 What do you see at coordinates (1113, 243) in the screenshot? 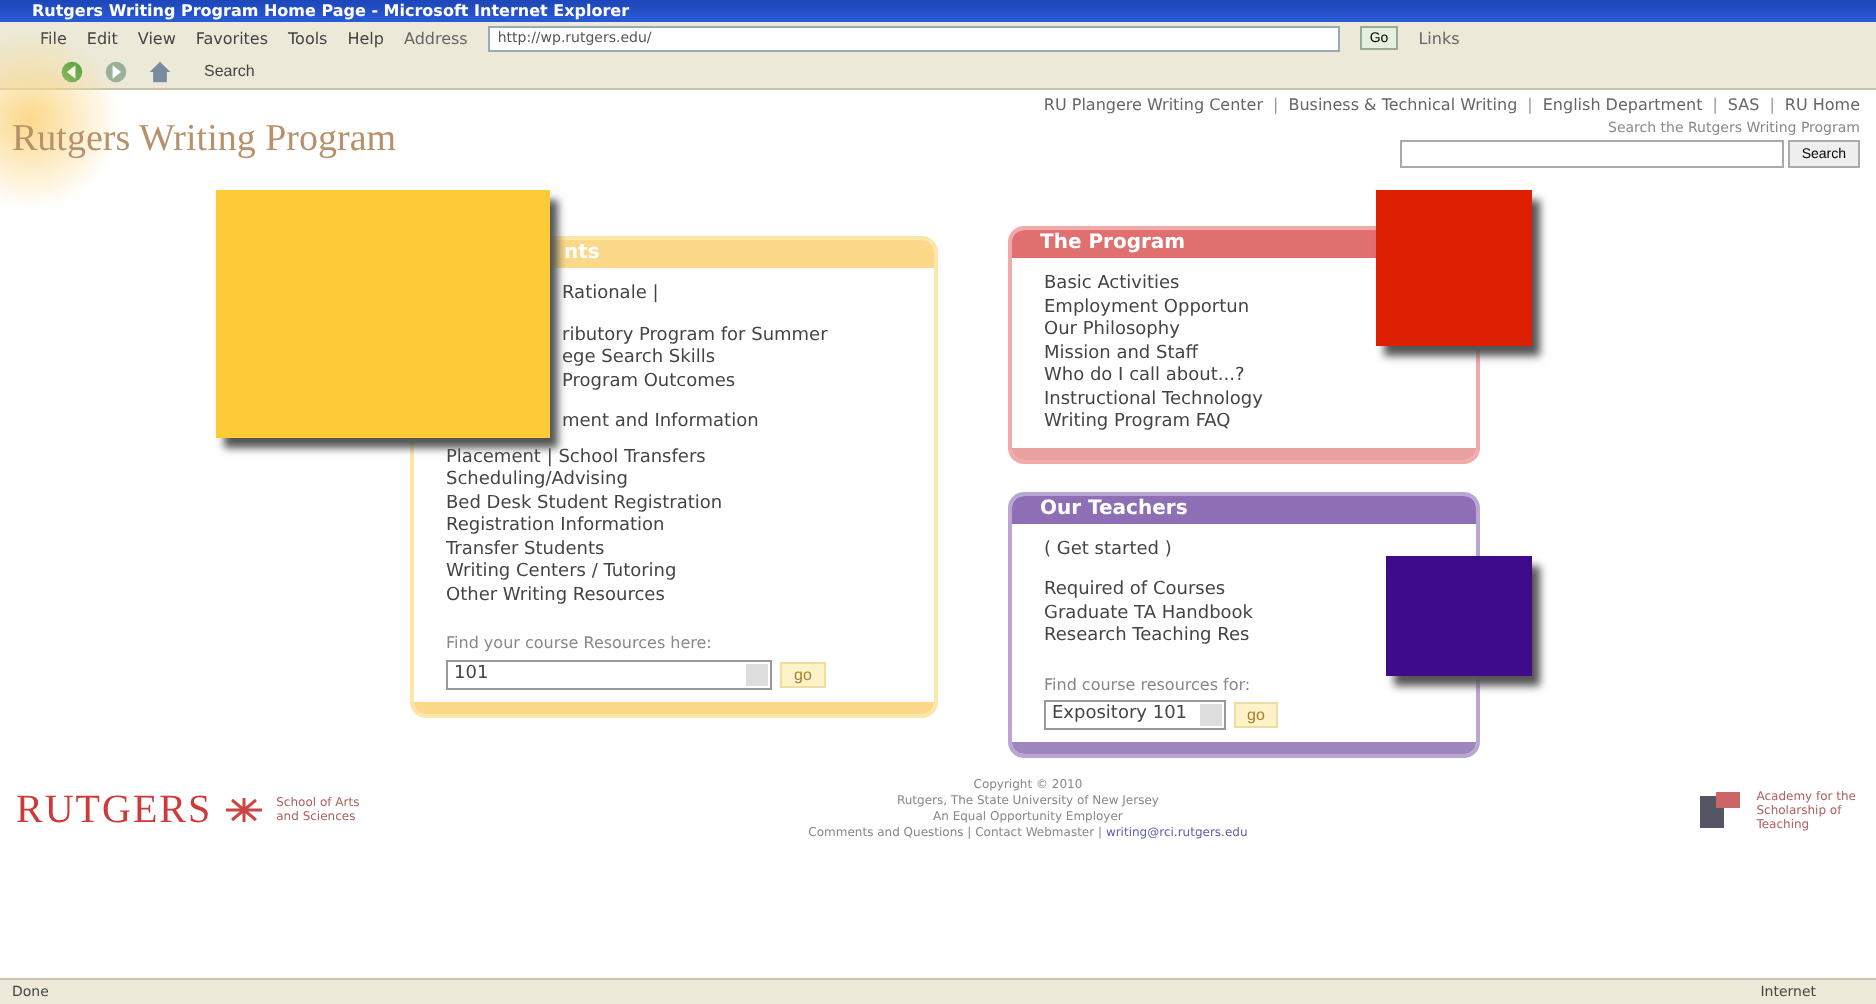
I see `card-heading: The Program` at bounding box center [1113, 243].